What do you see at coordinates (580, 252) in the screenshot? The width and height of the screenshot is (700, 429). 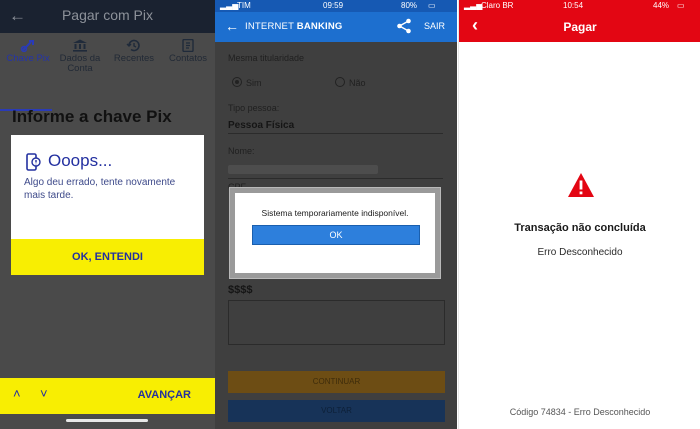 I see `error-subtitle: Erro Desconhecido` at bounding box center [580, 252].